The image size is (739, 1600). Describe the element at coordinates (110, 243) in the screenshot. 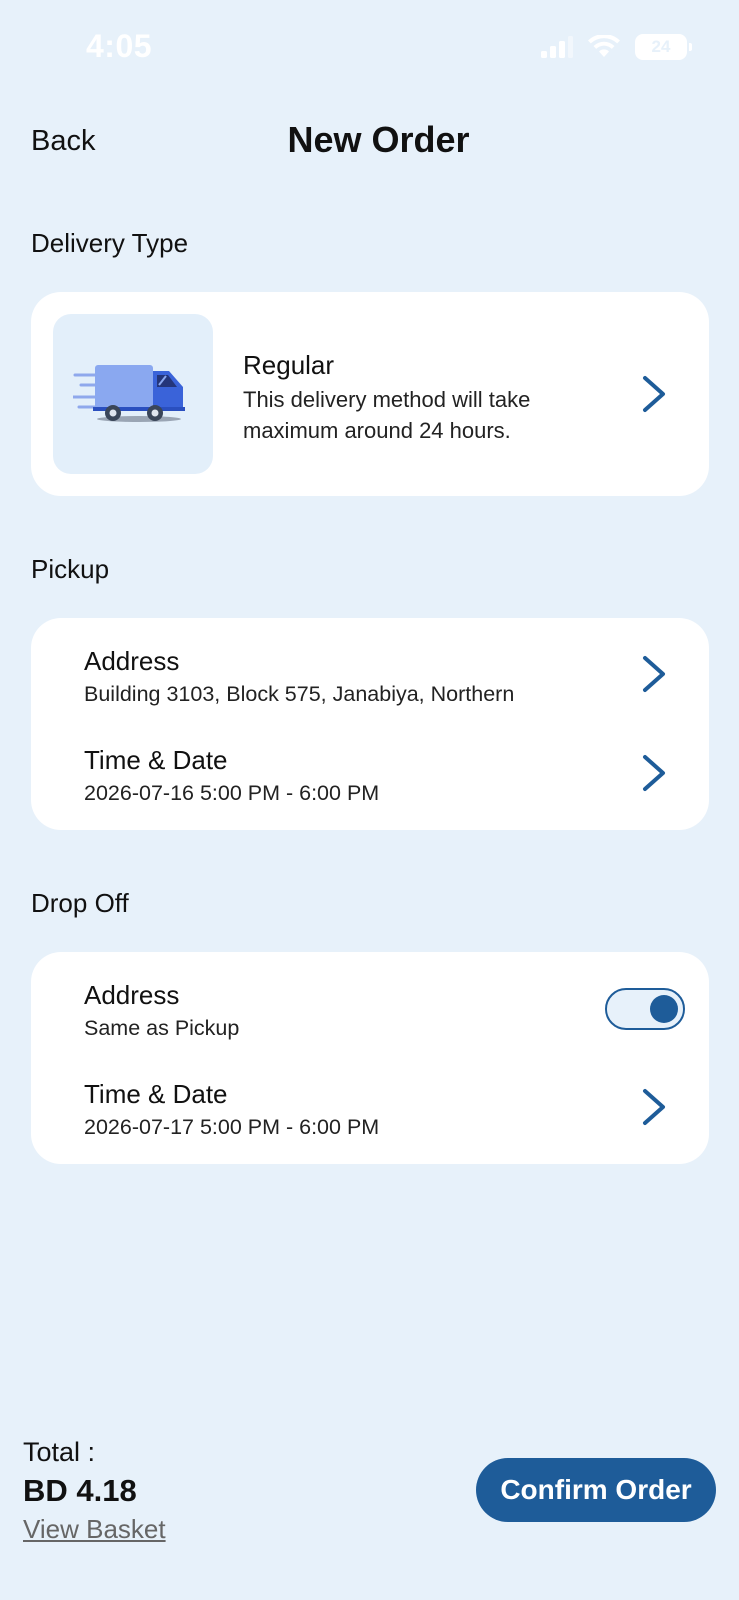

I see `delivery-type-label: Delivery Type` at that location.